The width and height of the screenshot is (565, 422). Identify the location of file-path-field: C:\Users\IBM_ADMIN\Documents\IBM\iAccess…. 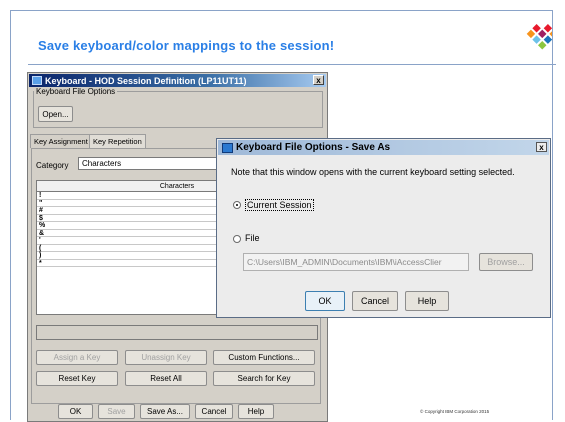
(356, 262).